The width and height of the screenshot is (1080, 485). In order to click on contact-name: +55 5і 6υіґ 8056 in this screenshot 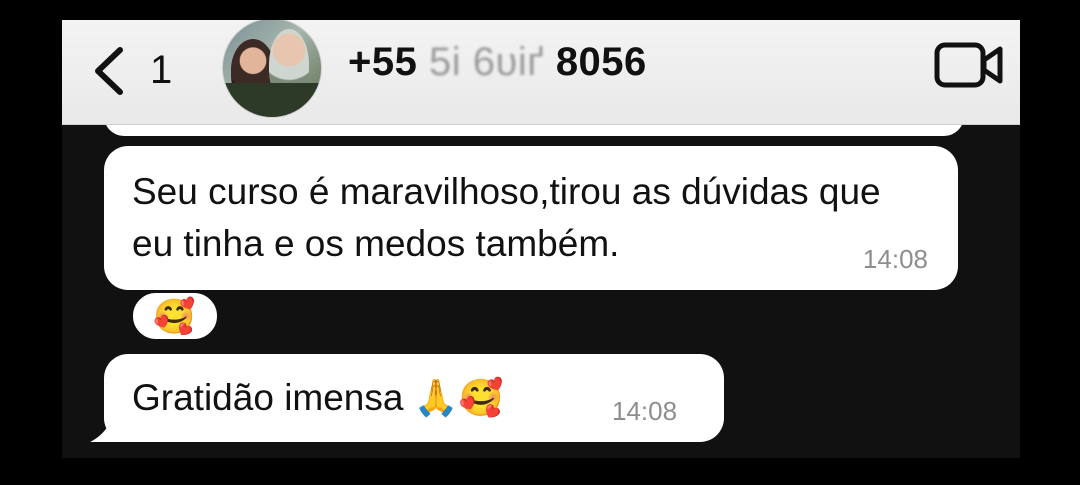, I will do `click(497, 62)`.